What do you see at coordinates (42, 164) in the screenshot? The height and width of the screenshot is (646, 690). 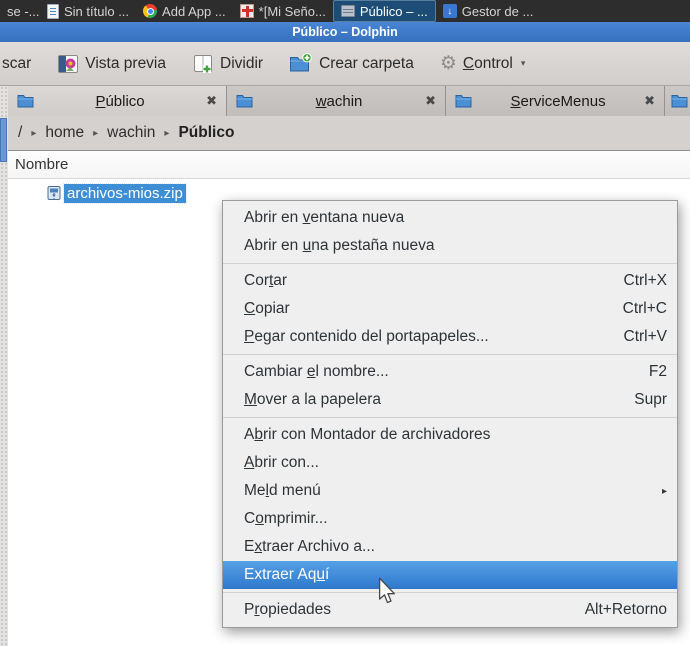 I see `column-header-label: Nombre` at bounding box center [42, 164].